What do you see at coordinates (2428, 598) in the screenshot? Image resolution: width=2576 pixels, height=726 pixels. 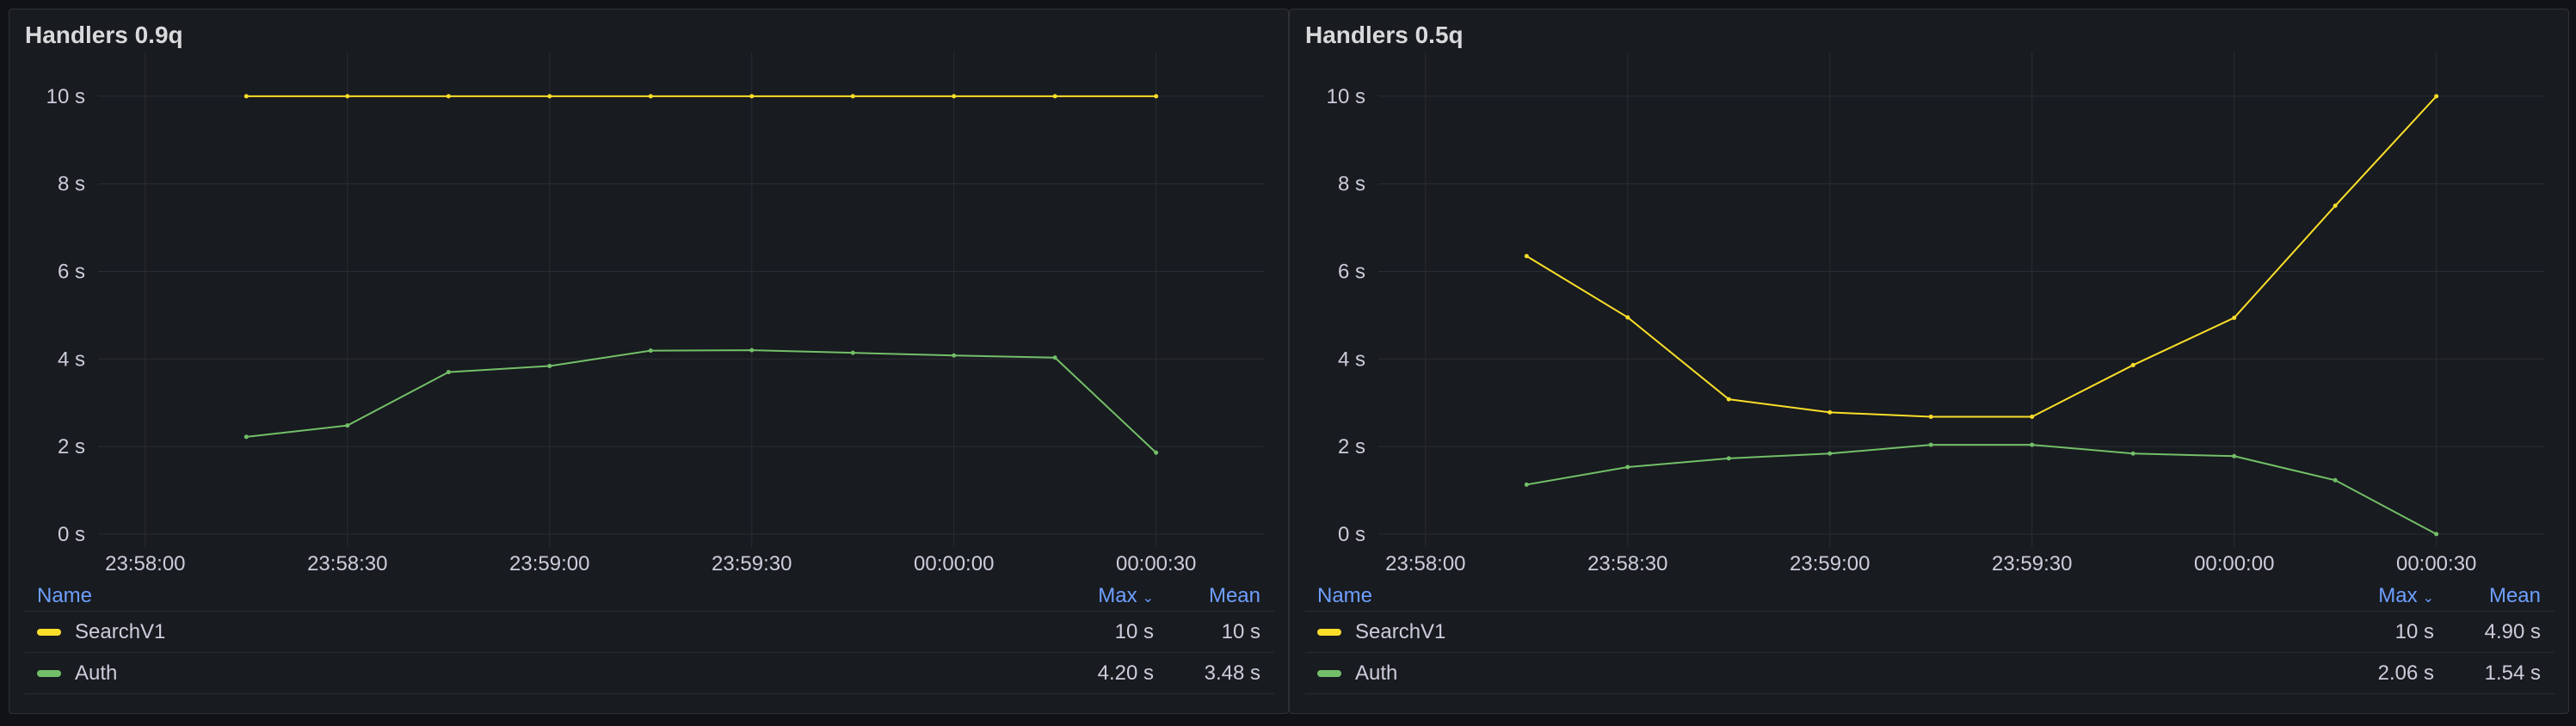 I see `chevron-down-icon: ⌄` at bounding box center [2428, 598].